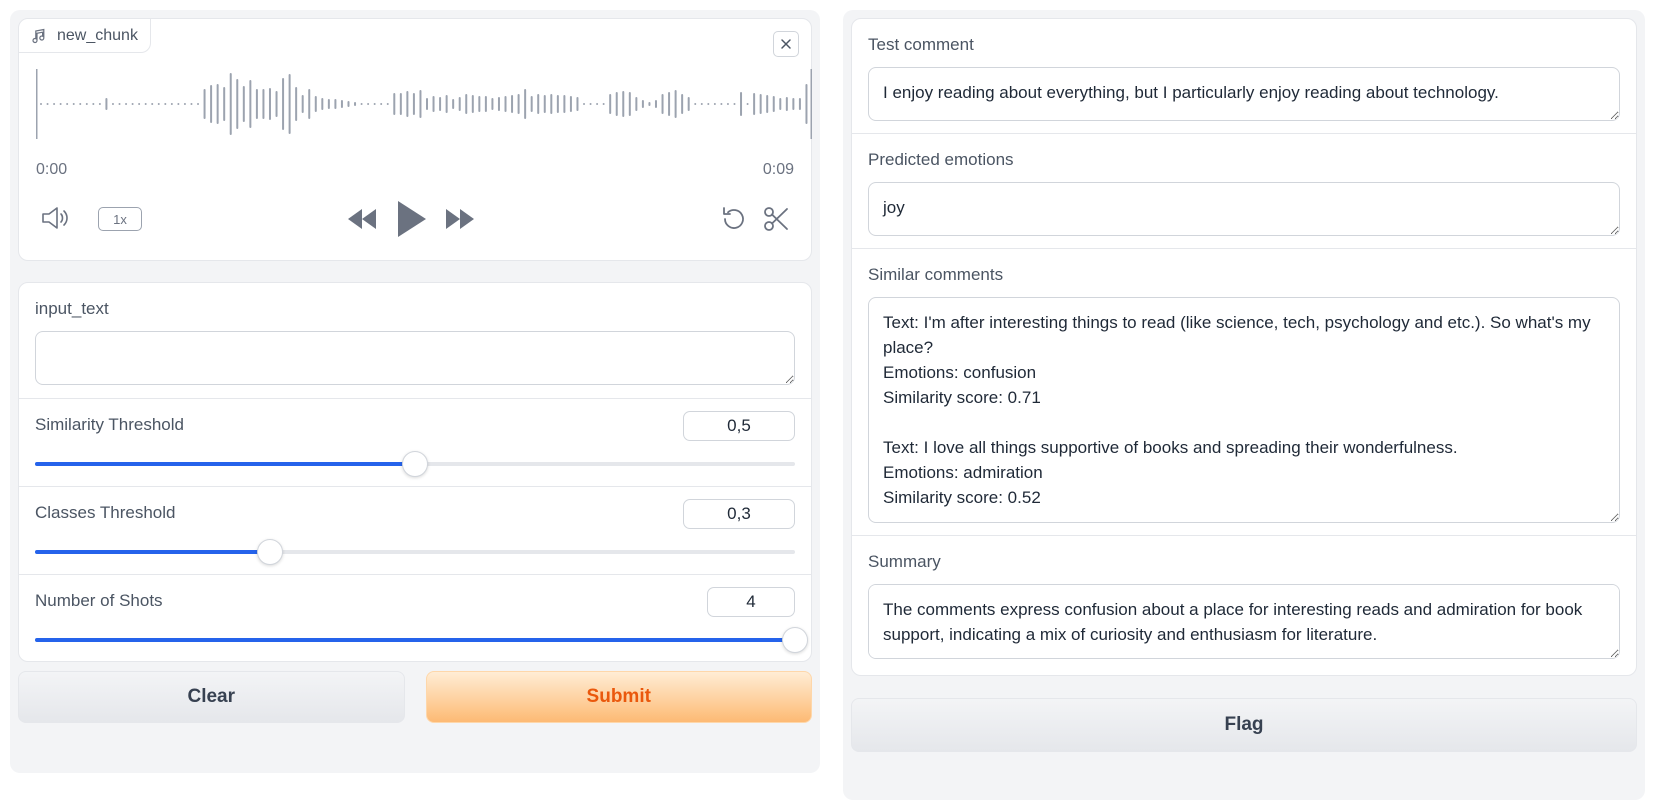  Describe the element at coordinates (415, 640) in the screenshot. I see `number-of-shots-fill` at that location.